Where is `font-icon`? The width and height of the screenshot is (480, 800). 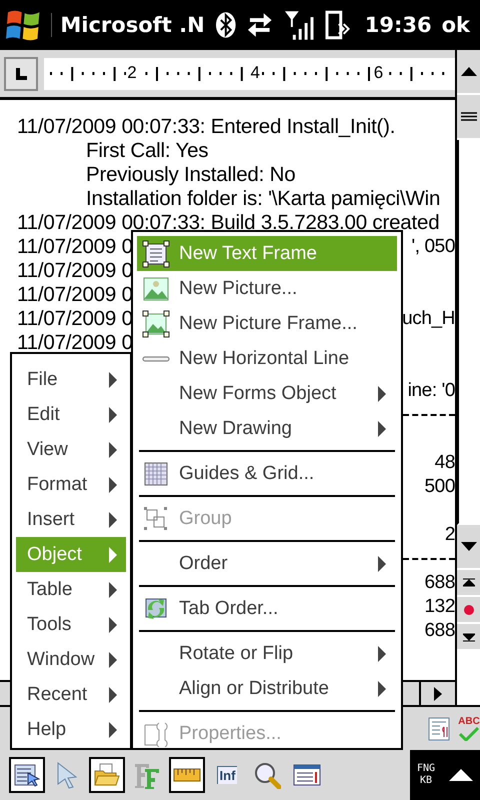 font-icon is located at coordinates (147, 775).